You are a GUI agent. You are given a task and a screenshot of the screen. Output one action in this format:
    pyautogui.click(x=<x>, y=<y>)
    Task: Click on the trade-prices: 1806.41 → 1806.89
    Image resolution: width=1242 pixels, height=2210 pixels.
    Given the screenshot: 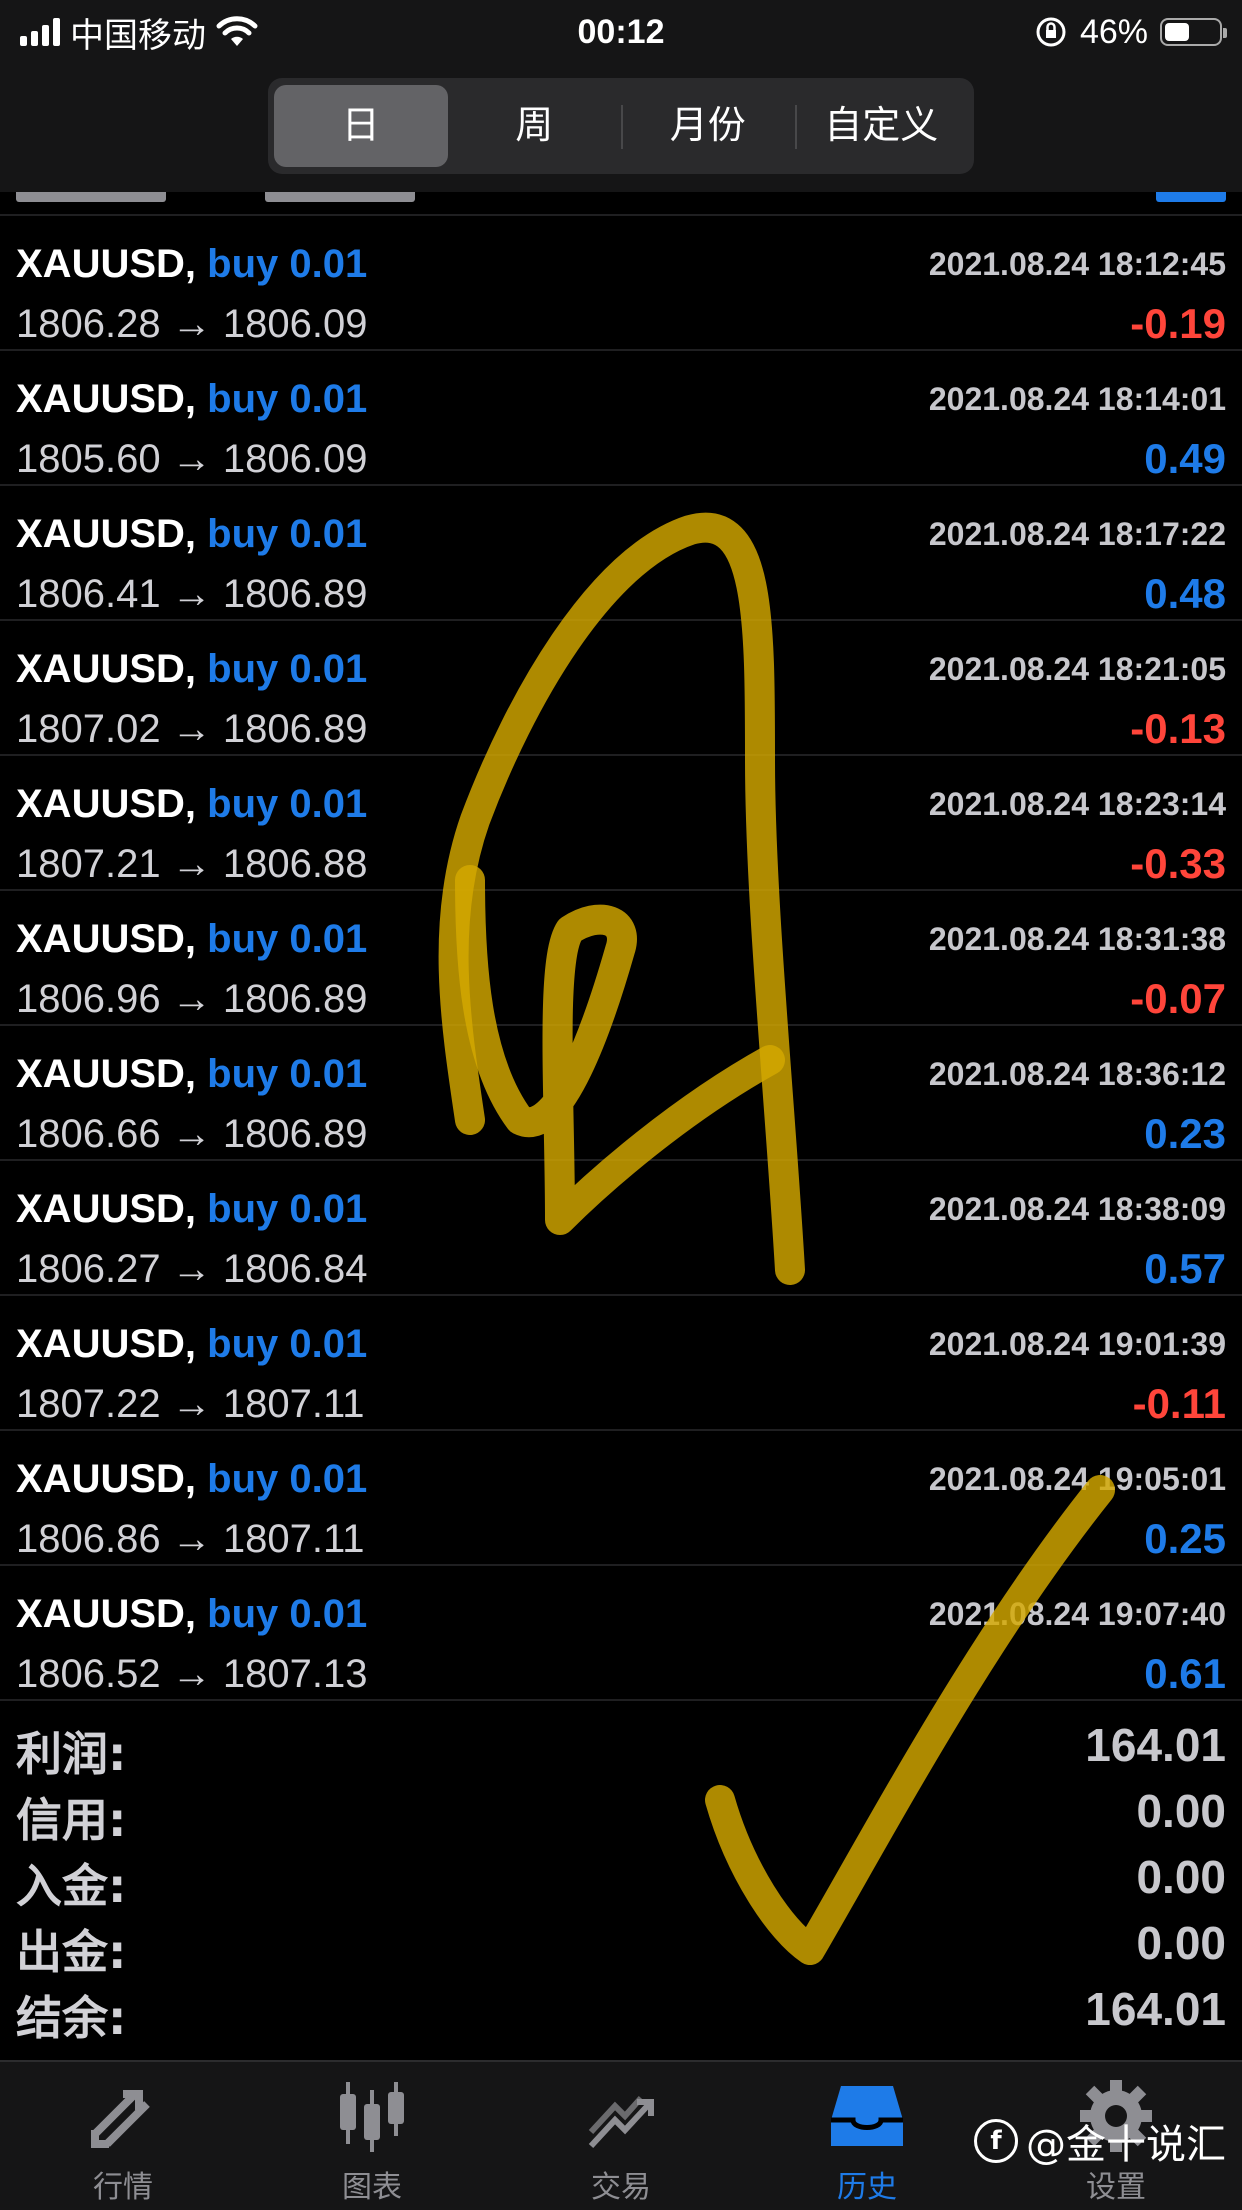 What is the action you would take?
    pyautogui.click(x=191, y=594)
    